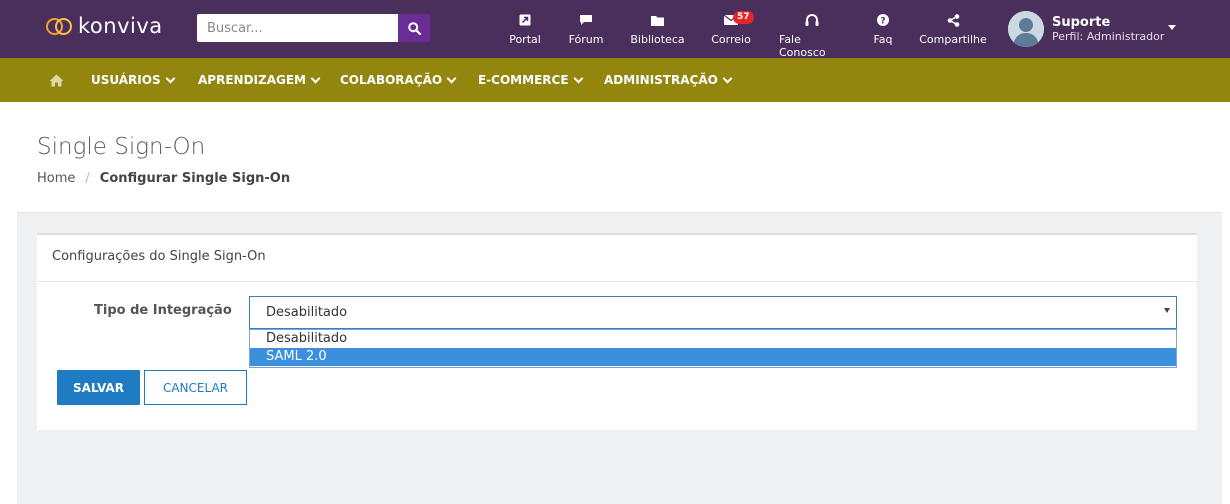  What do you see at coordinates (713, 339) in the screenshot?
I see `option-desabilitado: Desabilitado` at bounding box center [713, 339].